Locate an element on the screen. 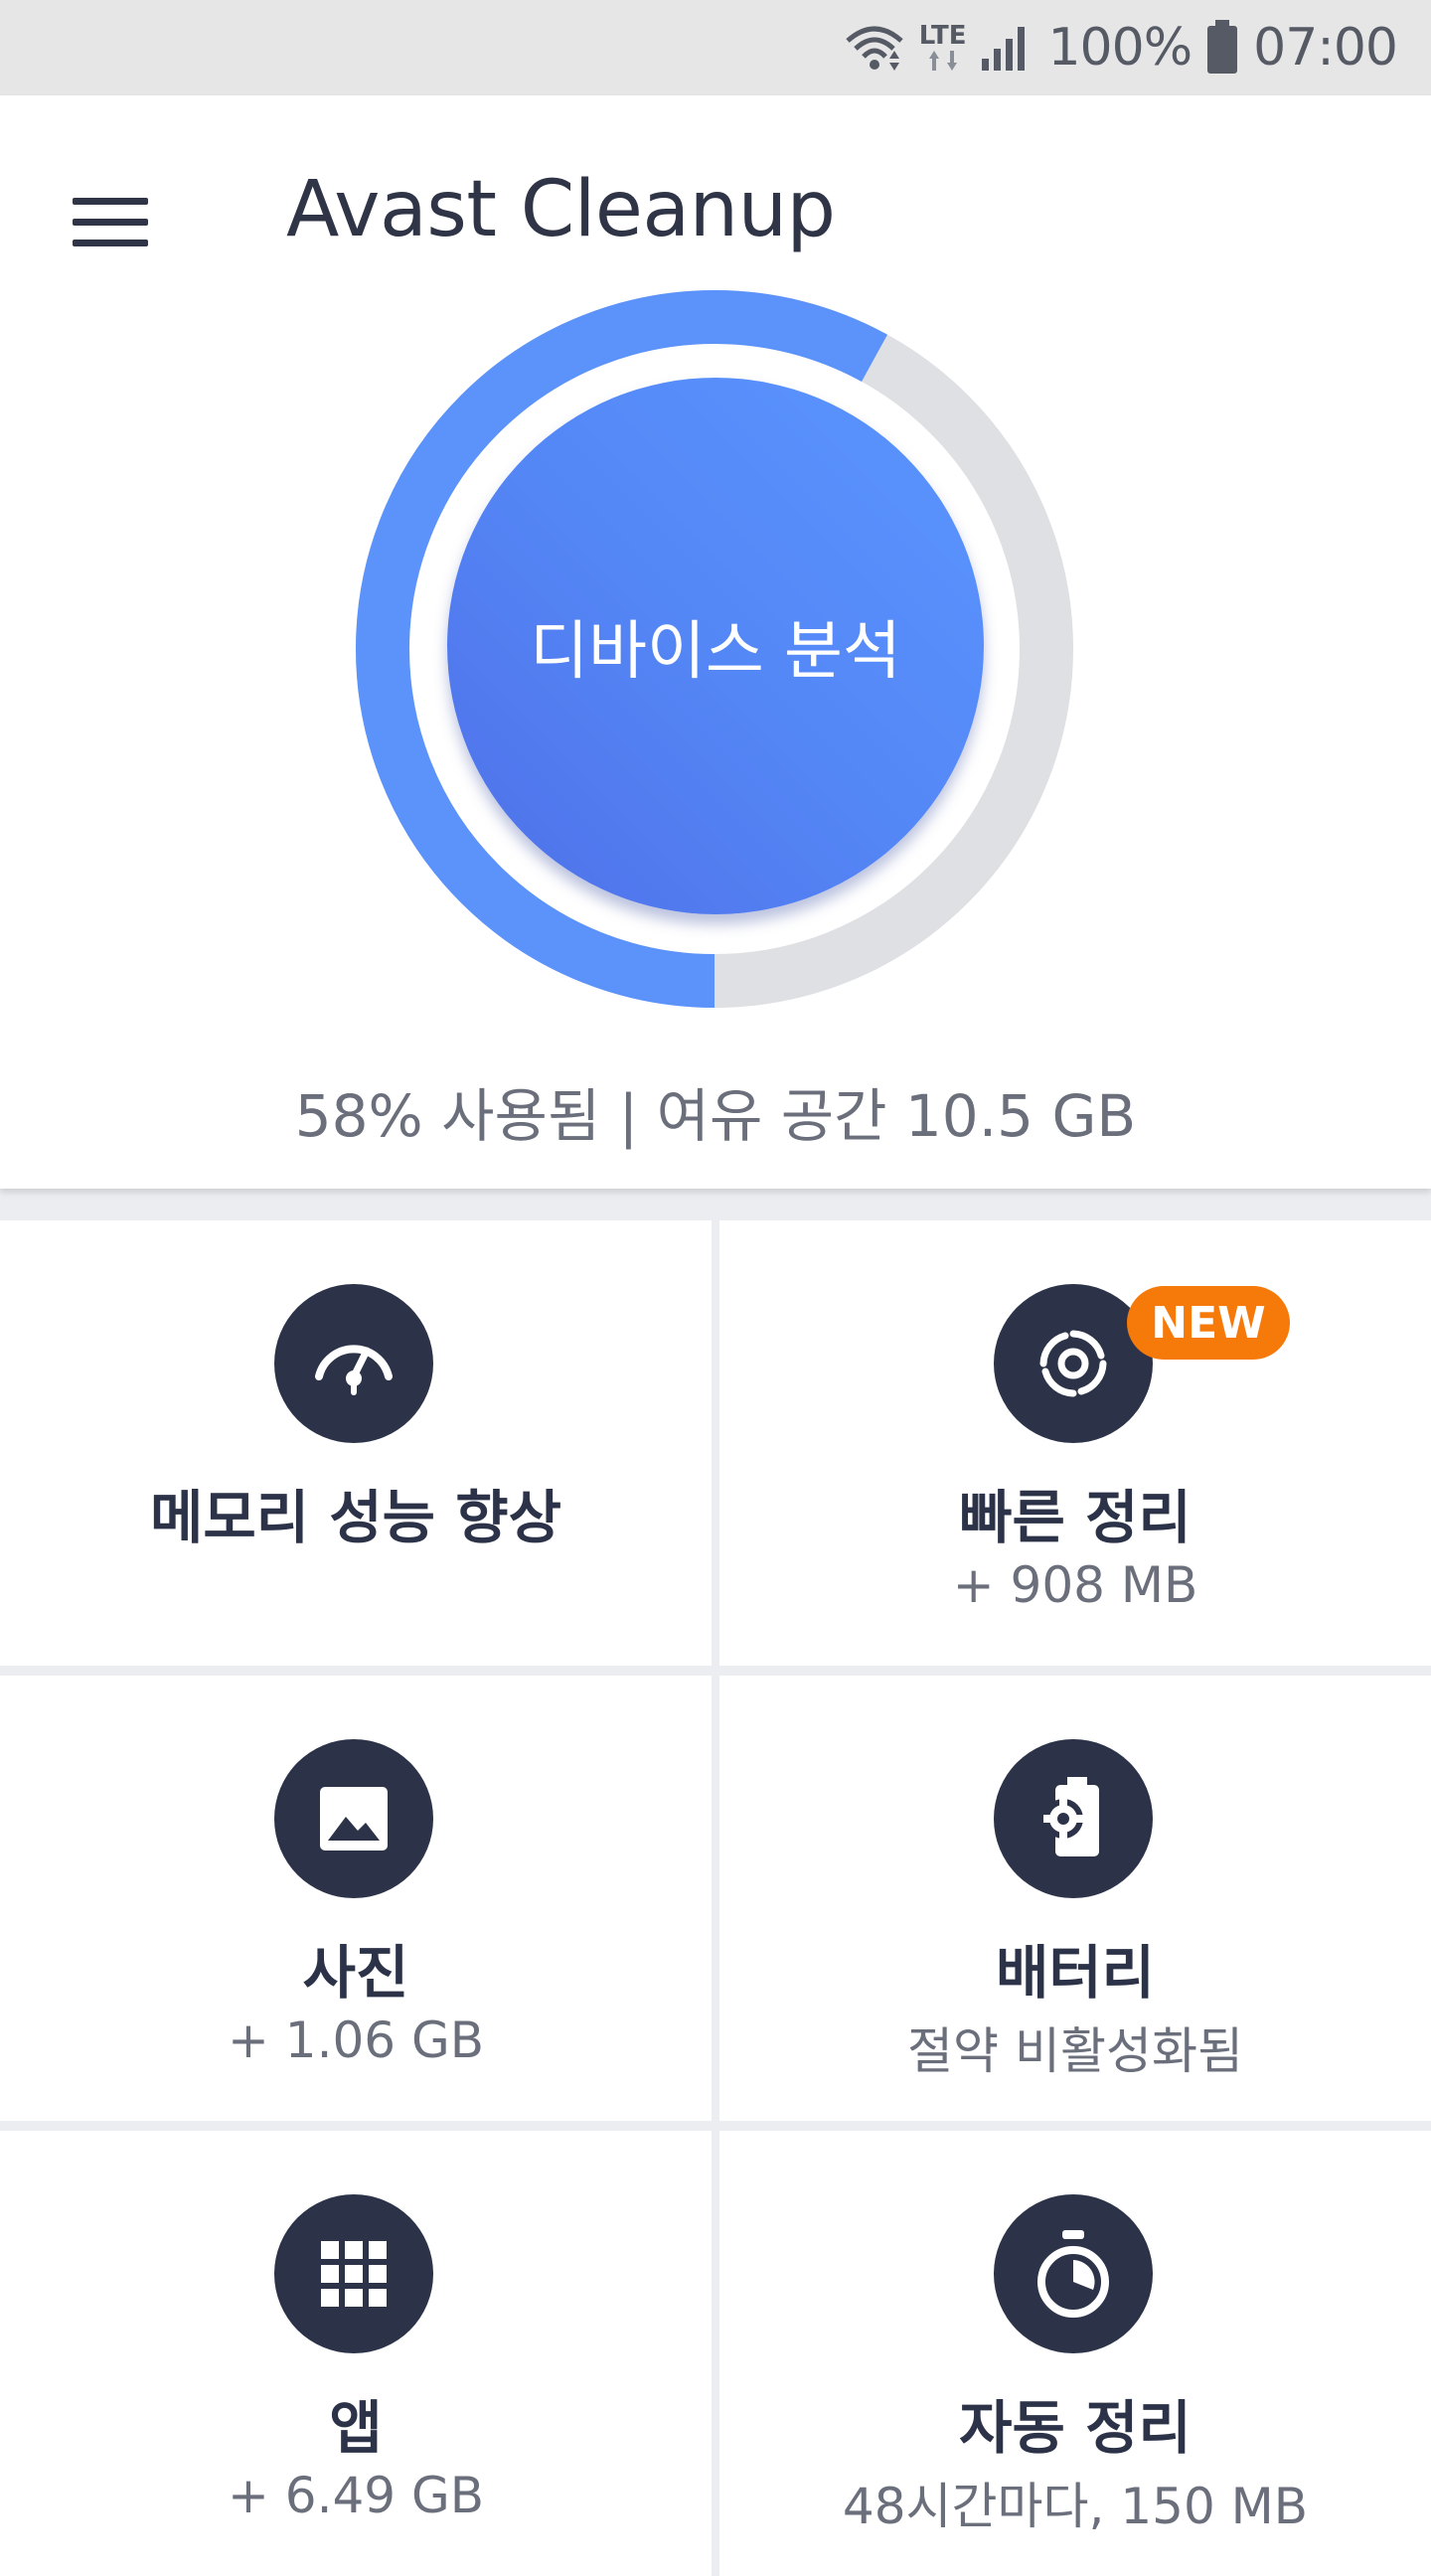  tile-subtitle: 절약 비활성화됨 is located at coordinates (1075, 2051).